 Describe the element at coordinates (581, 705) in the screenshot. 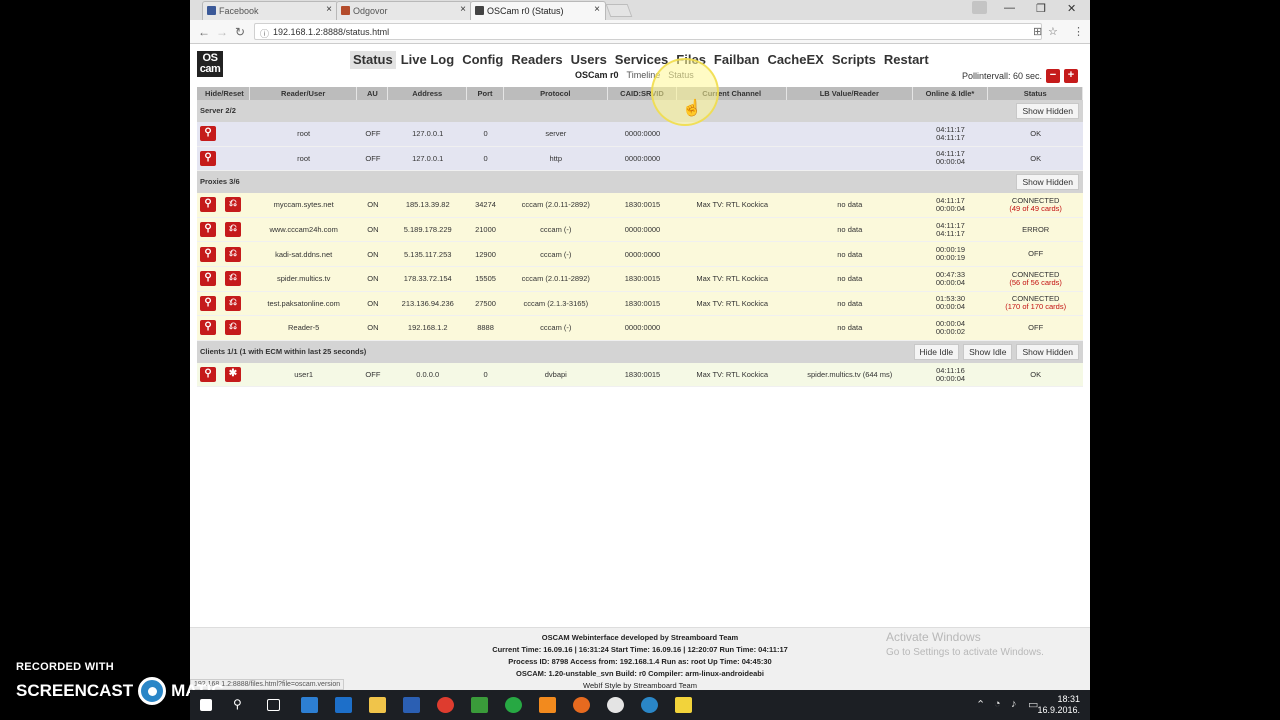

I see `firefox-icon` at that location.